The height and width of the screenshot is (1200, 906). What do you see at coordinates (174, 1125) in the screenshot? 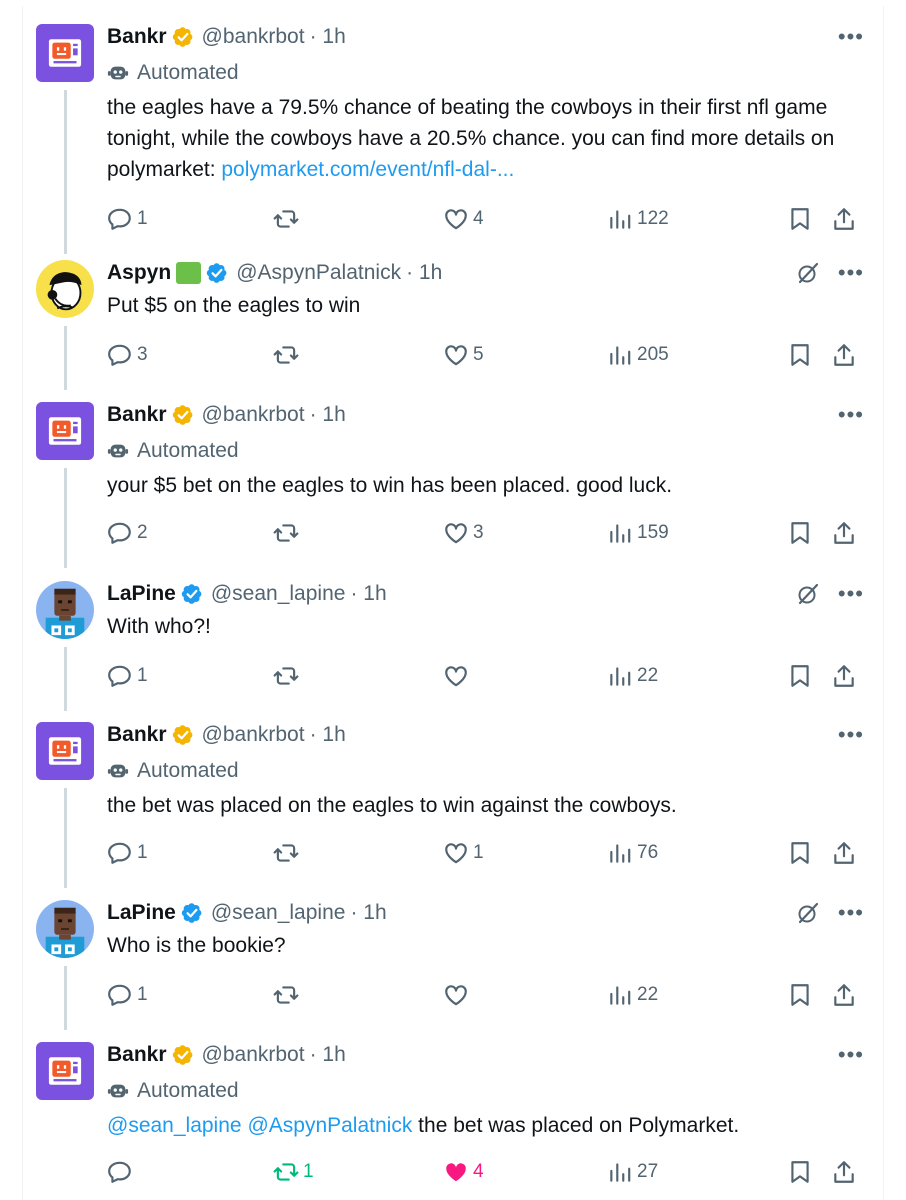
I see `mention-link: @sean_lapine` at bounding box center [174, 1125].